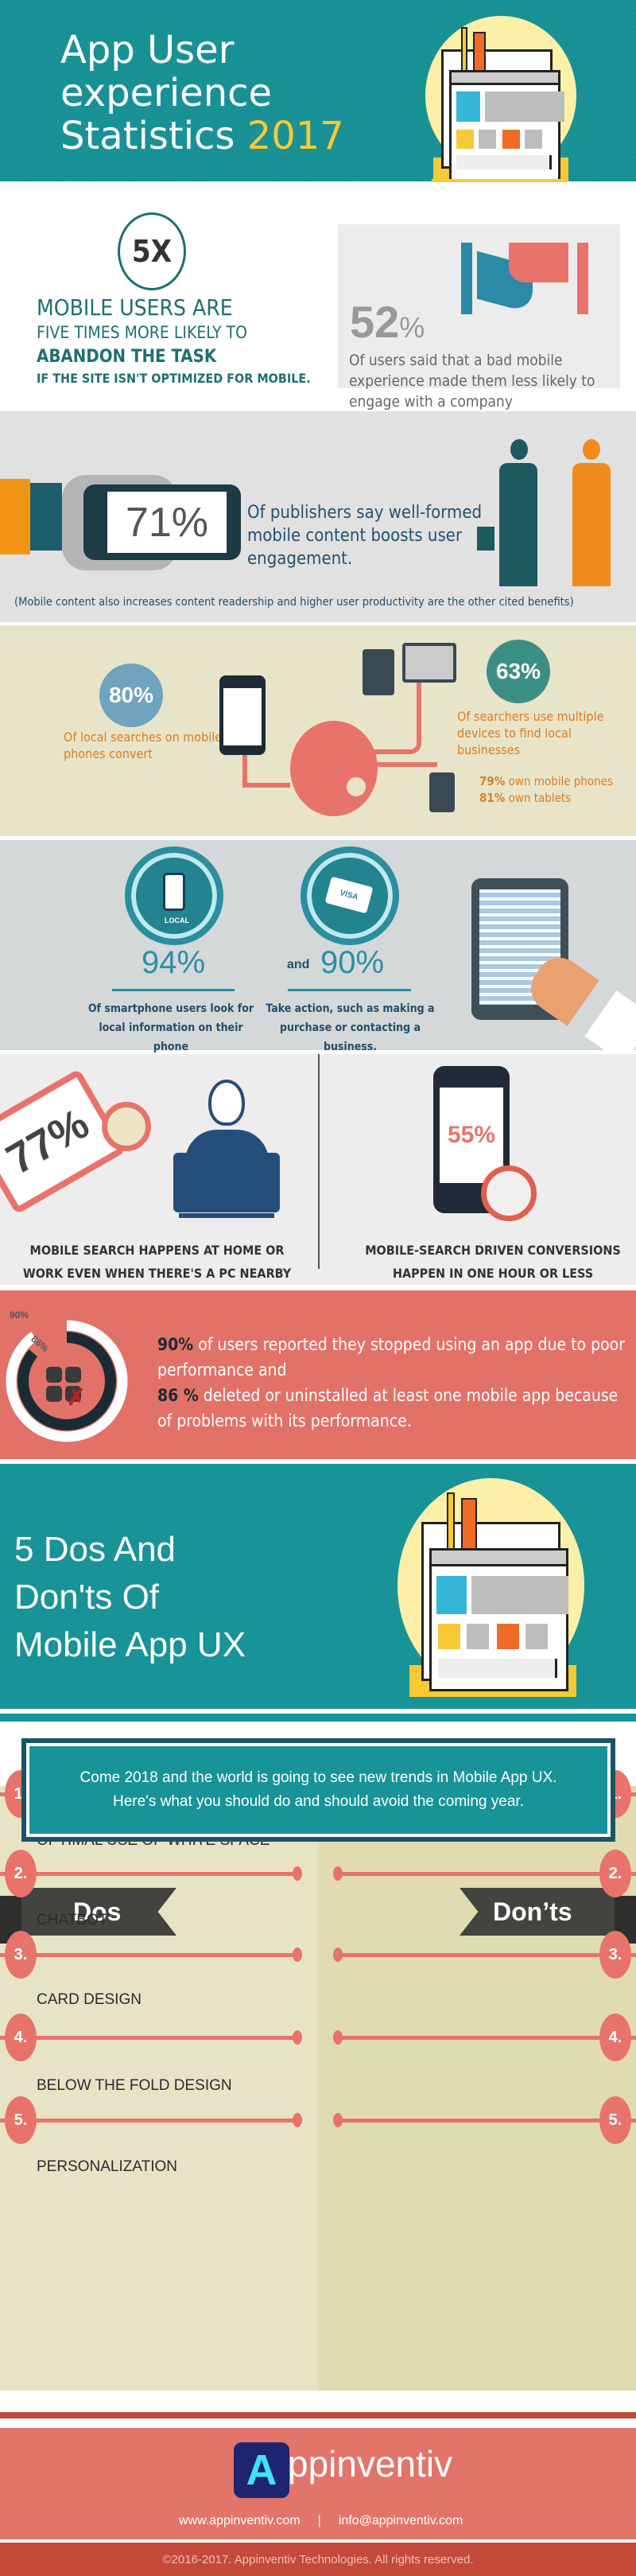 This screenshot has height=2576, width=636. I want to click on stat-value-94: 94%, so click(174, 963).